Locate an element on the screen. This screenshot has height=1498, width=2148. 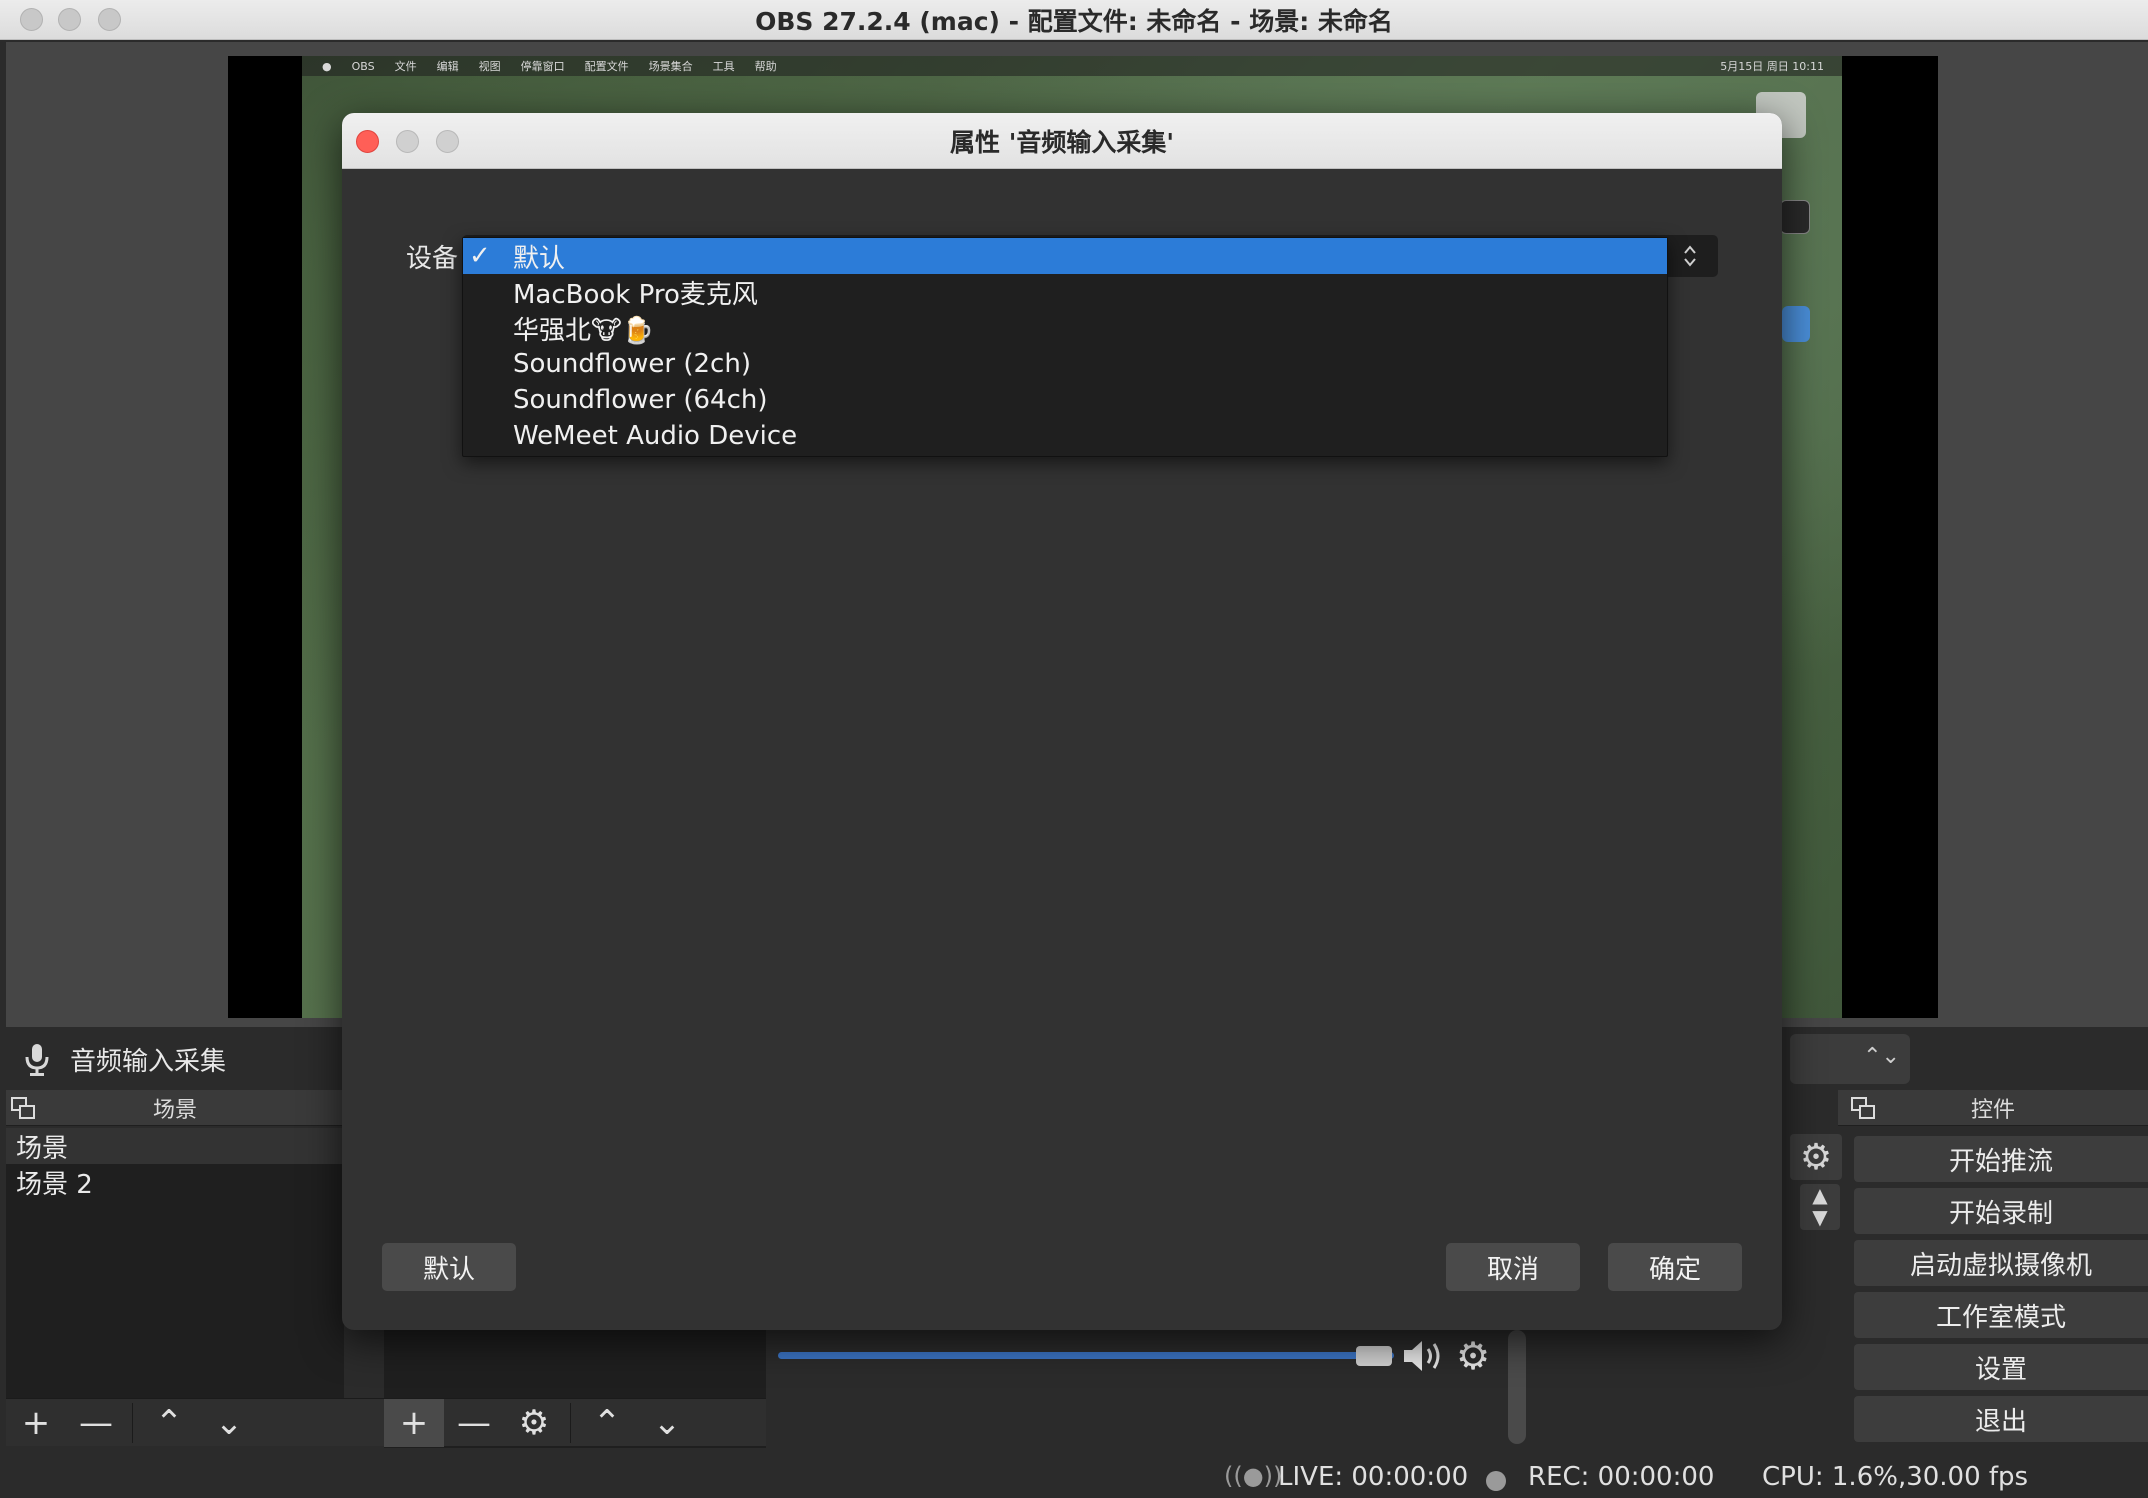
dialog-zoom-button is located at coordinates (447, 141).